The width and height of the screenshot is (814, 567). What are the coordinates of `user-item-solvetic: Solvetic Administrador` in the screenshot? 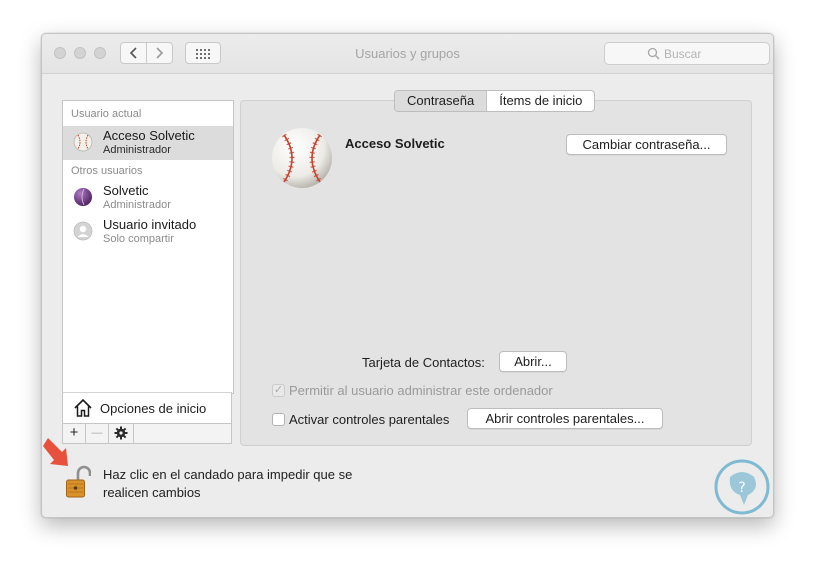 It's located at (148, 198).